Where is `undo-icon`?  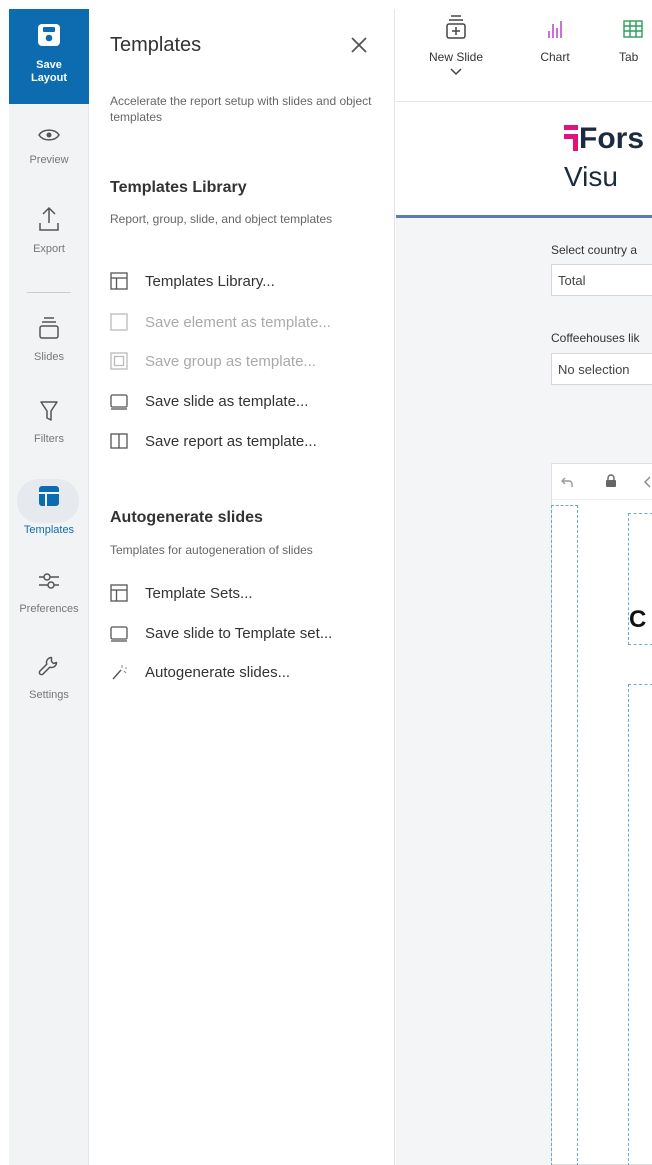 undo-icon is located at coordinates (567, 484).